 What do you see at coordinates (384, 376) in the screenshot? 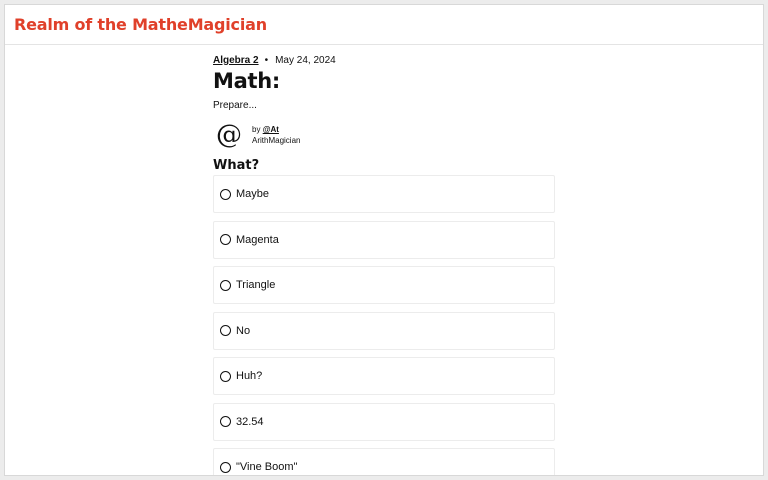
I see `poll-option-huh: Huh?` at bounding box center [384, 376].